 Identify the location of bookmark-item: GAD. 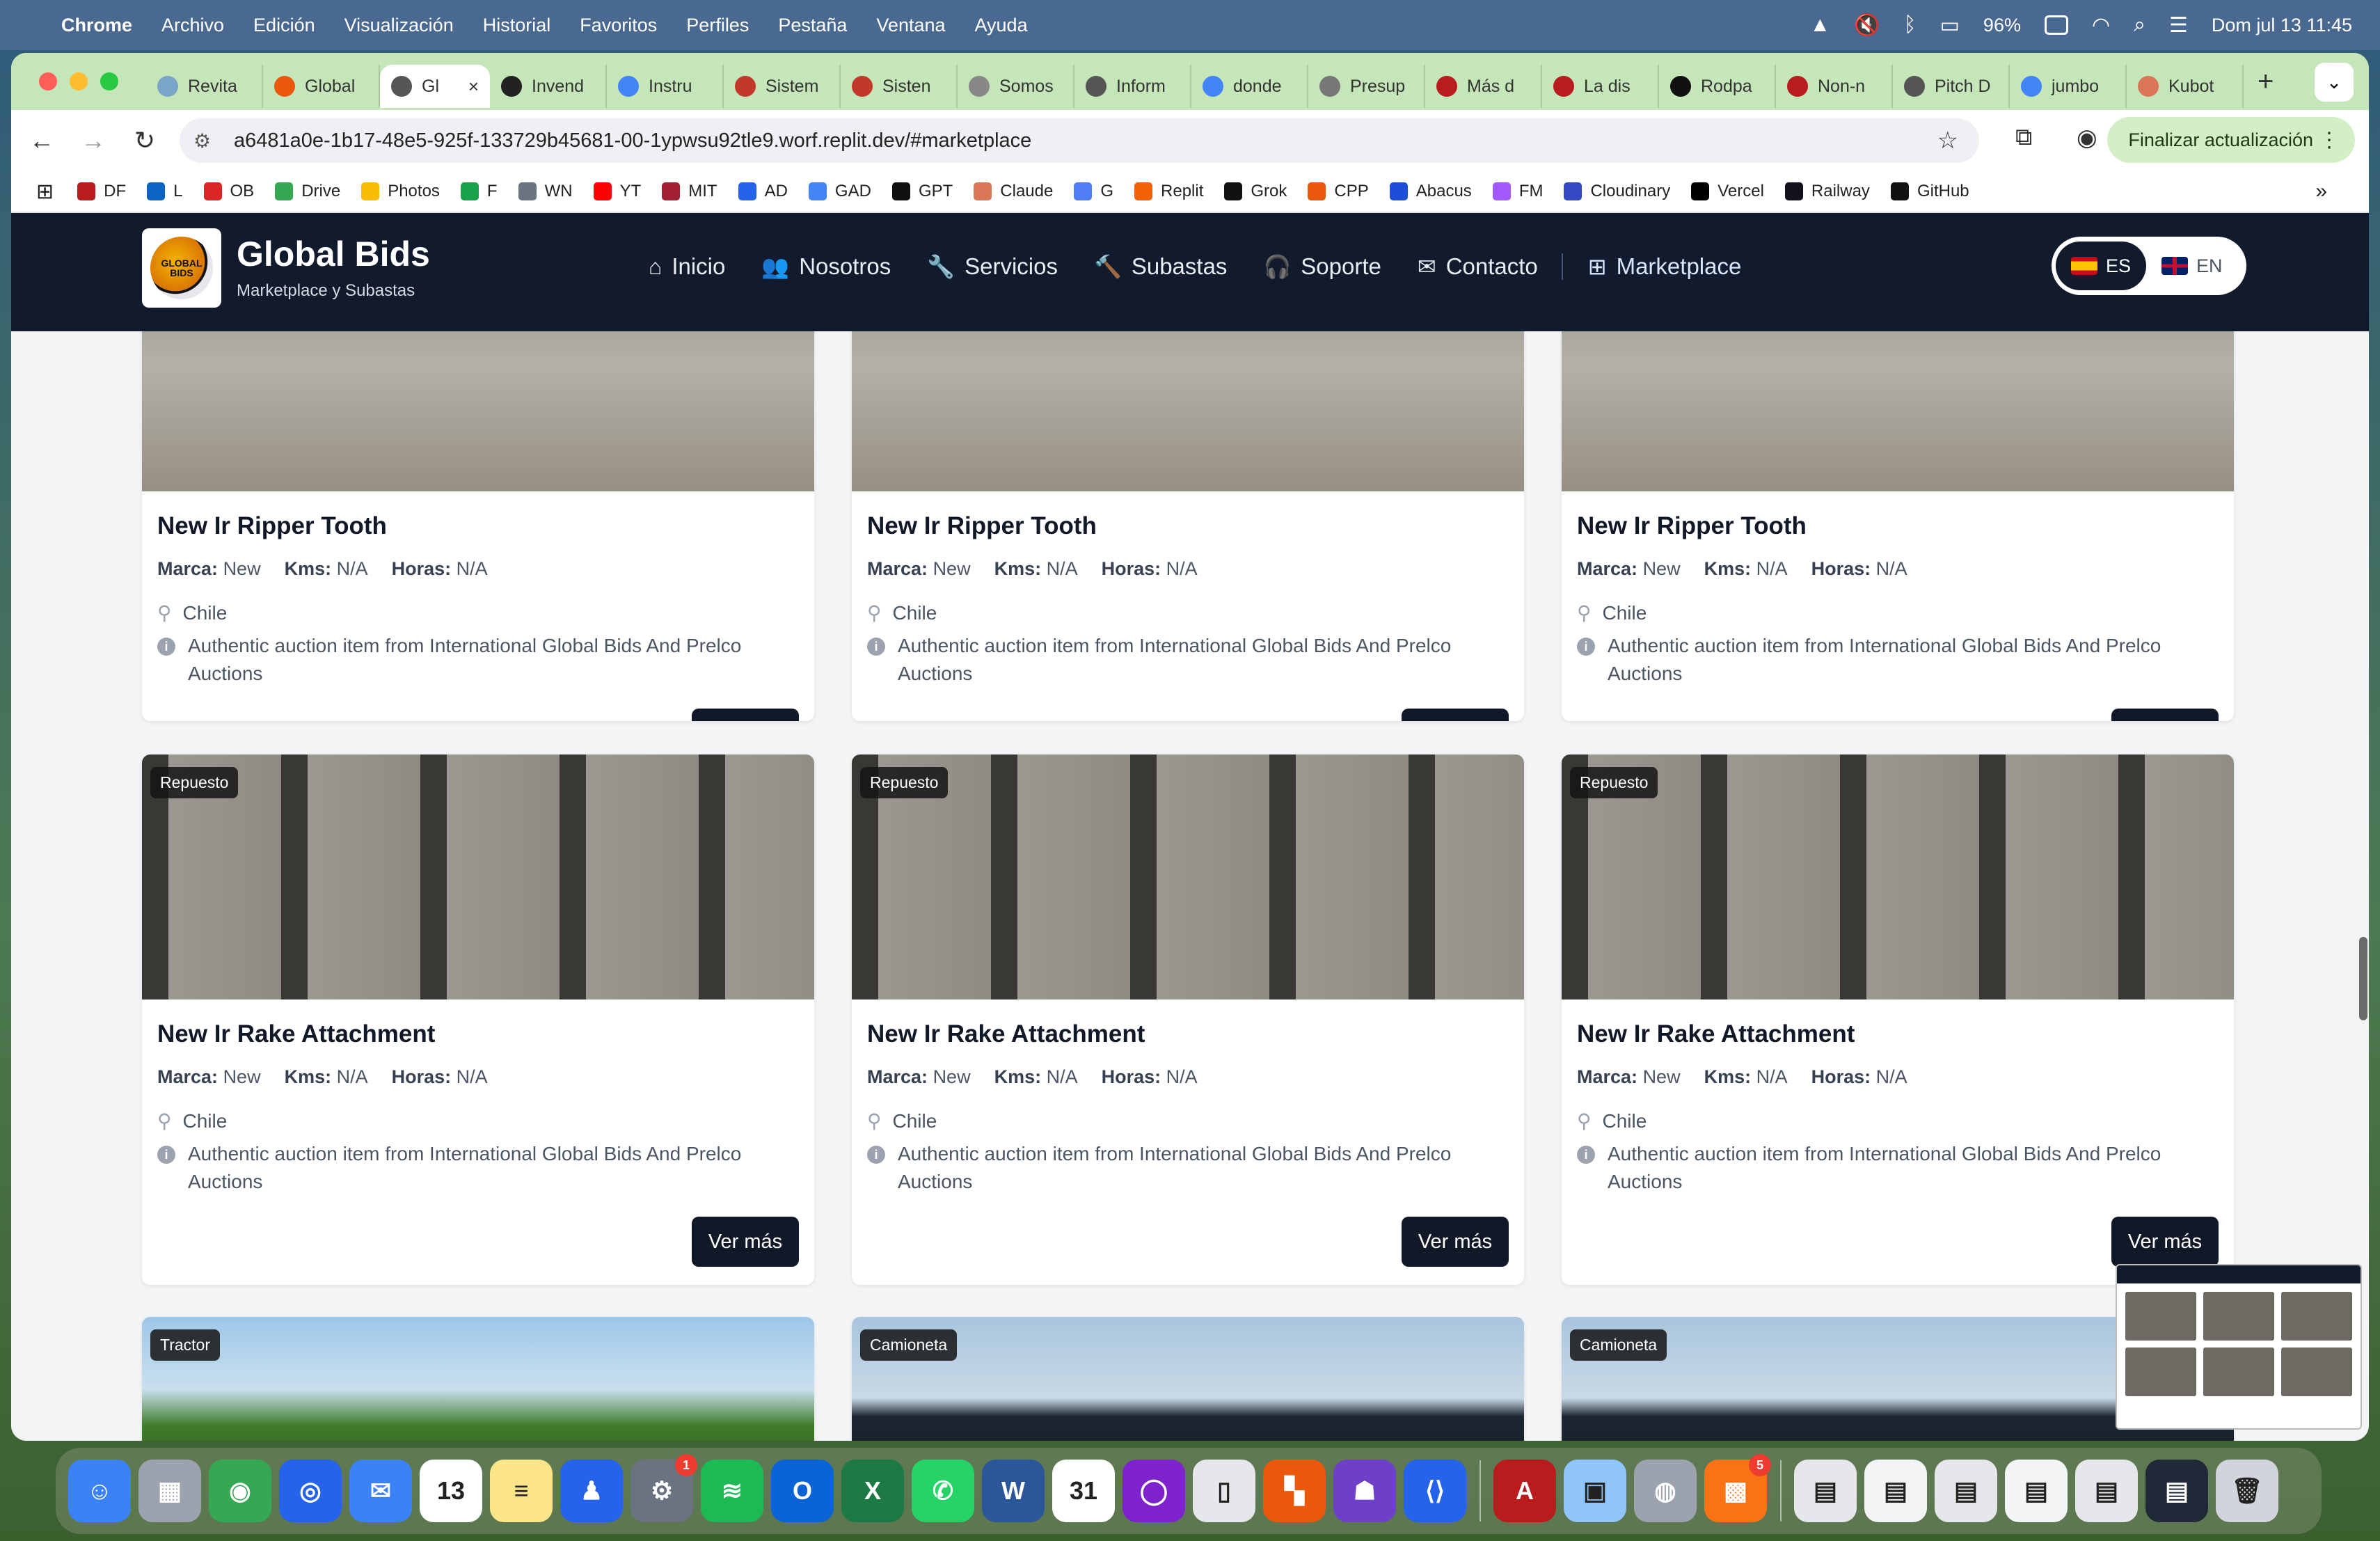
(839, 191).